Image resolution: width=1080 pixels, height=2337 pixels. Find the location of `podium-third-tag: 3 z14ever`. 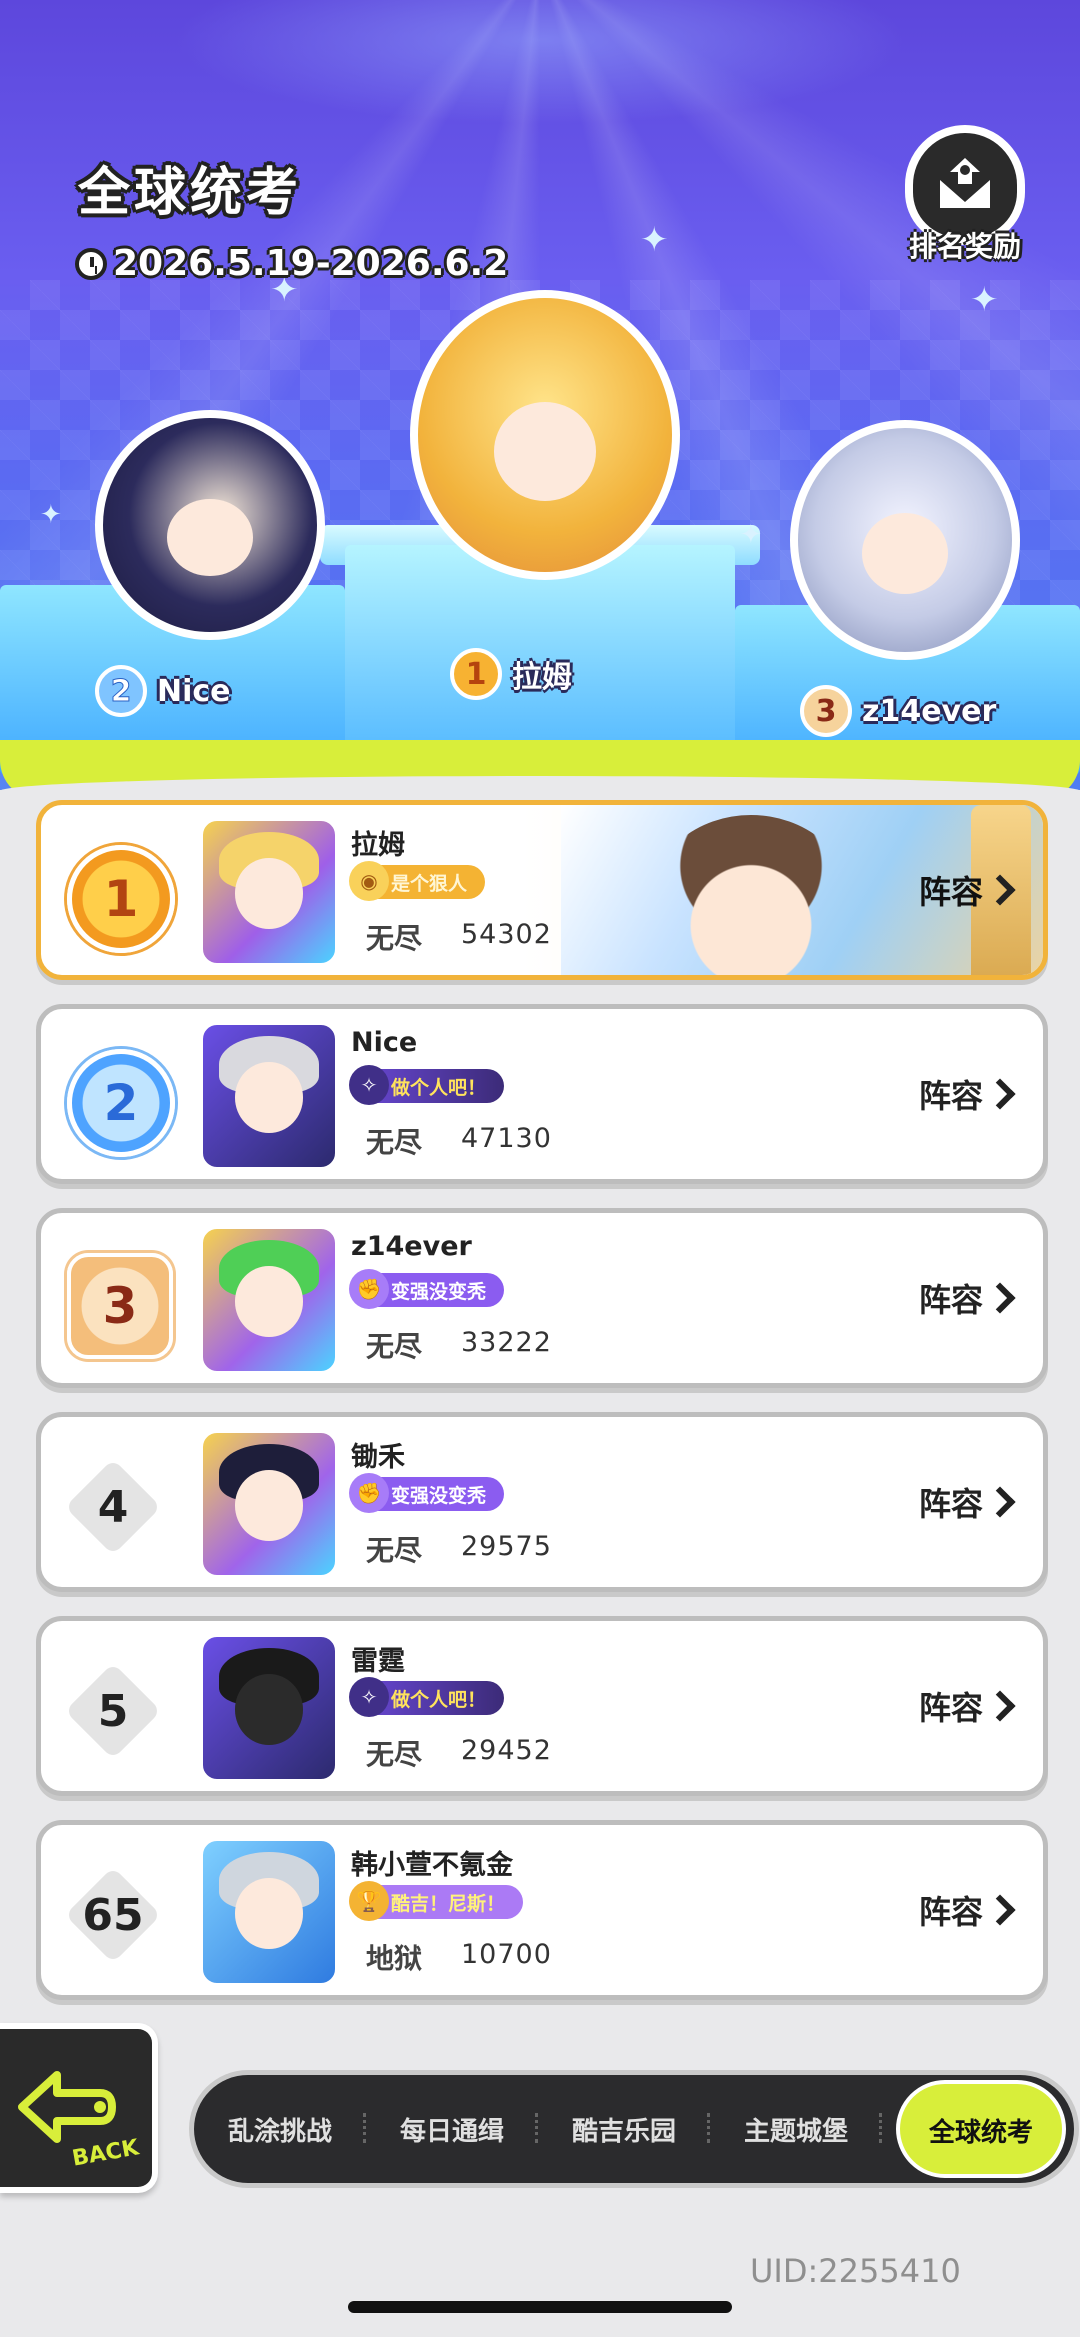

podium-third-tag: 3 z14ever is located at coordinates (898, 711).